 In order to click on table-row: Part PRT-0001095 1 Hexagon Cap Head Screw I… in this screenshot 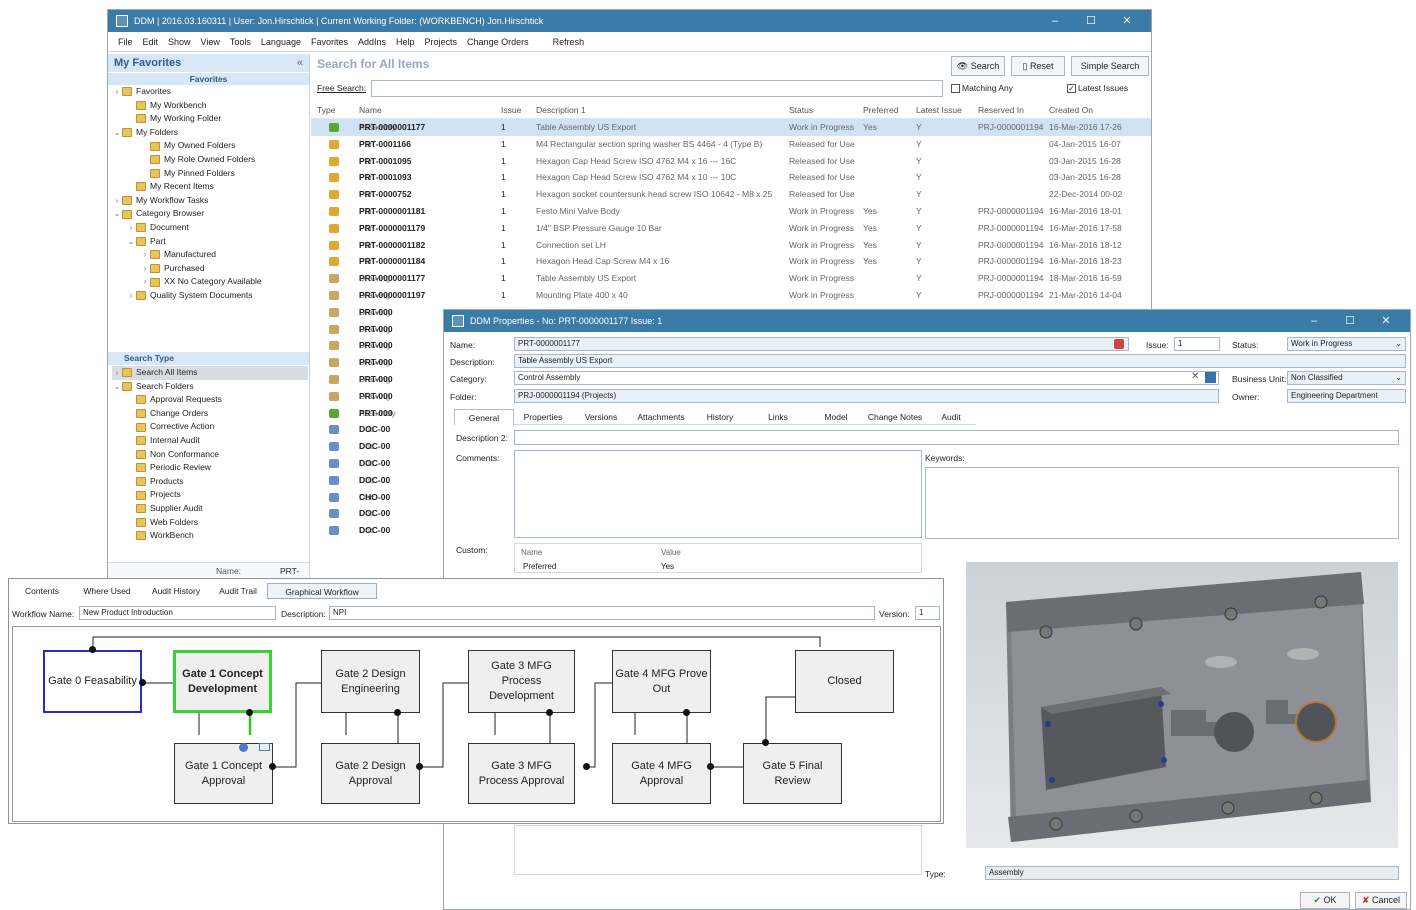, I will do `click(731, 161)`.